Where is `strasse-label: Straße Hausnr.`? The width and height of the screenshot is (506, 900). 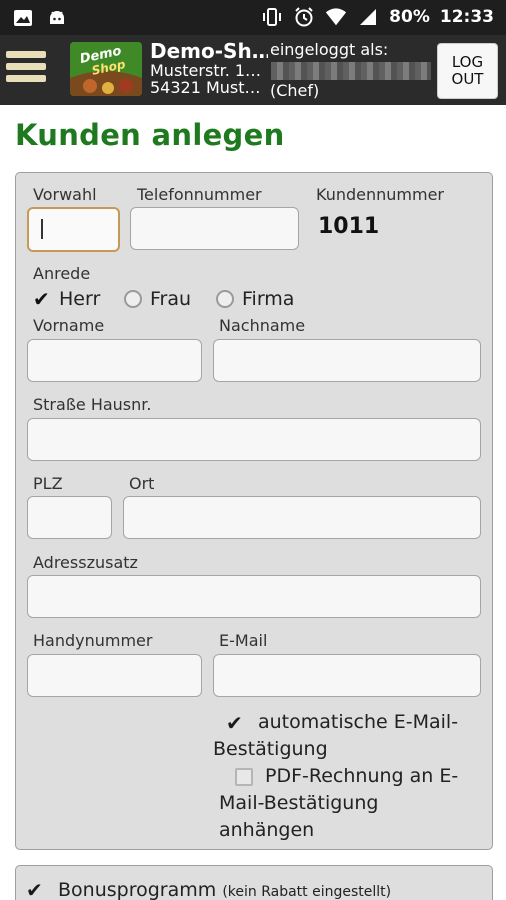
strasse-label: Straße Hausnr. is located at coordinates (92, 404).